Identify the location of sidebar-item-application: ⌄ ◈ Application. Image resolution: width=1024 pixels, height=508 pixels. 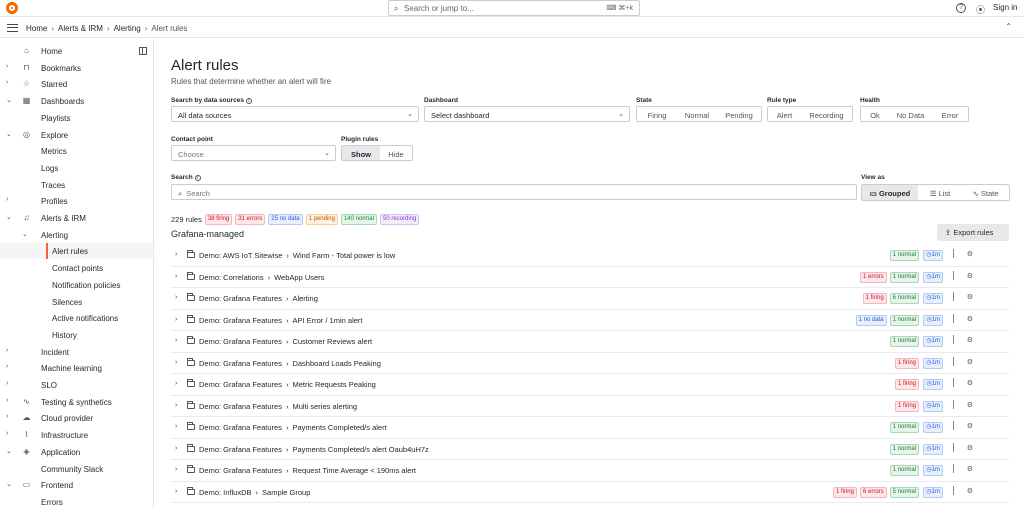
(76, 452).